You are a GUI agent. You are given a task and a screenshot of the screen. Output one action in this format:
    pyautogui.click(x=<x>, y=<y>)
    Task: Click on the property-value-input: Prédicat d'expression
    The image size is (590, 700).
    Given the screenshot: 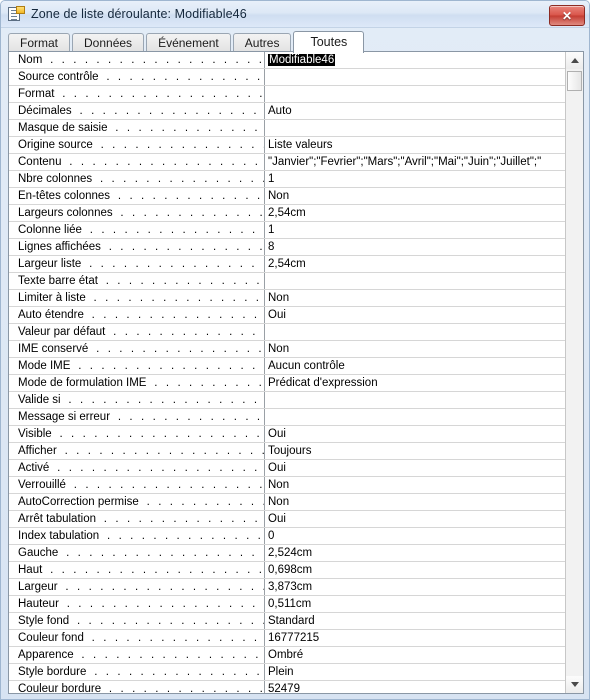 What is the action you would take?
    pyautogui.click(x=414, y=383)
    